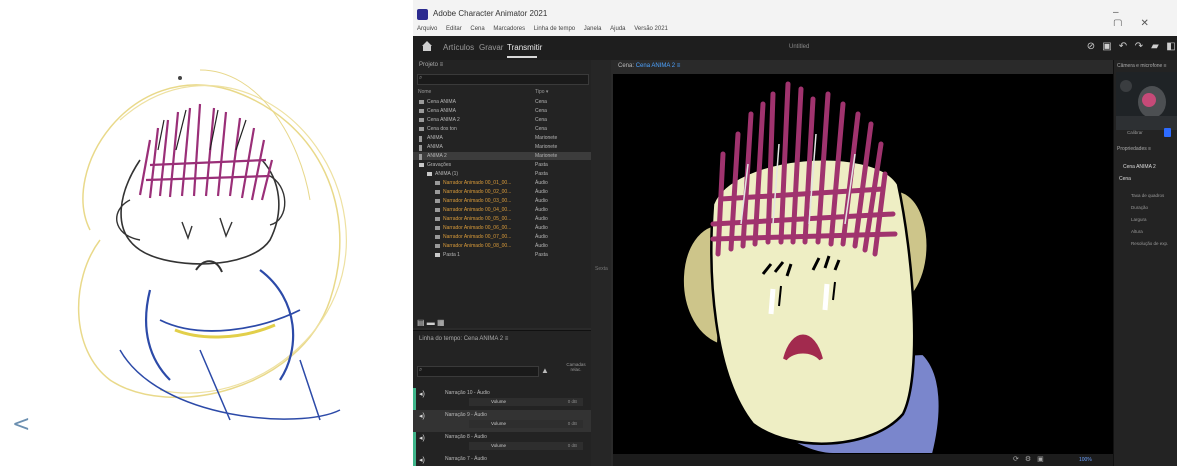  What do you see at coordinates (441, 322) in the screenshot?
I see `import-icon: ▦` at bounding box center [441, 322].